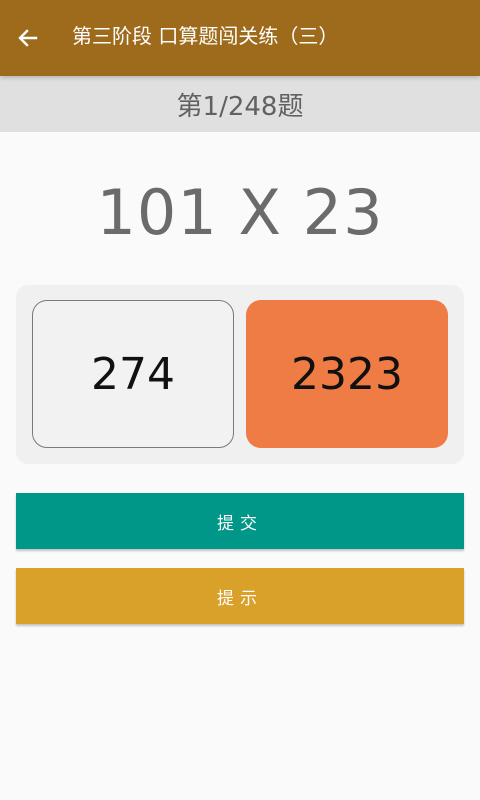 The height and width of the screenshot is (800, 480). I want to click on back-button, so click(28, 40).